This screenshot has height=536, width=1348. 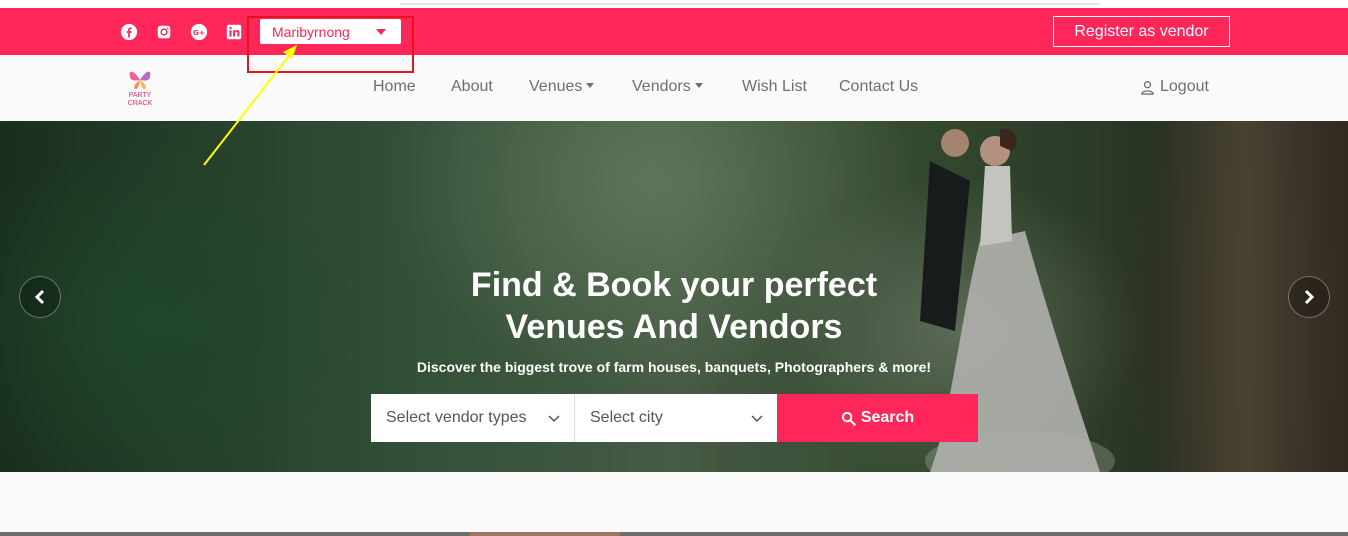 I want to click on nav-about: About, so click(x=472, y=87).